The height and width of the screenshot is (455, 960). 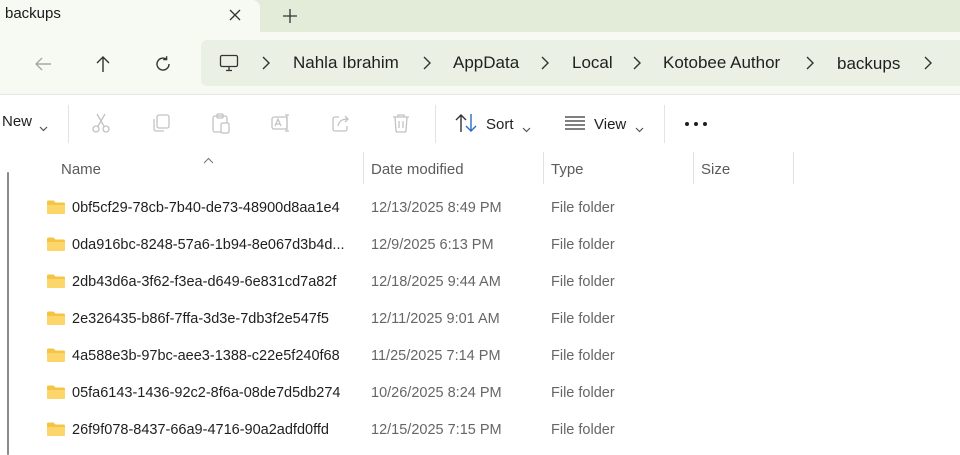 What do you see at coordinates (235, 15) in the screenshot?
I see `close-icon` at bounding box center [235, 15].